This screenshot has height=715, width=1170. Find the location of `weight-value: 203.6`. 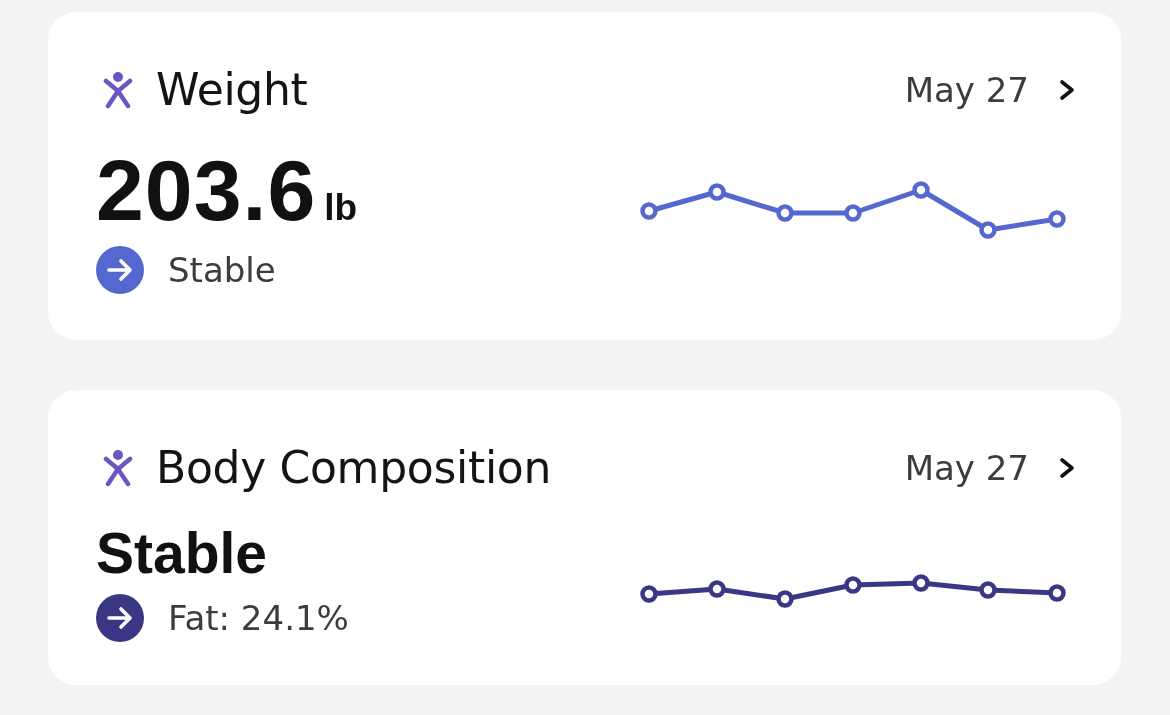

weight-value: 203.6 is located at coordinates (206, 190).